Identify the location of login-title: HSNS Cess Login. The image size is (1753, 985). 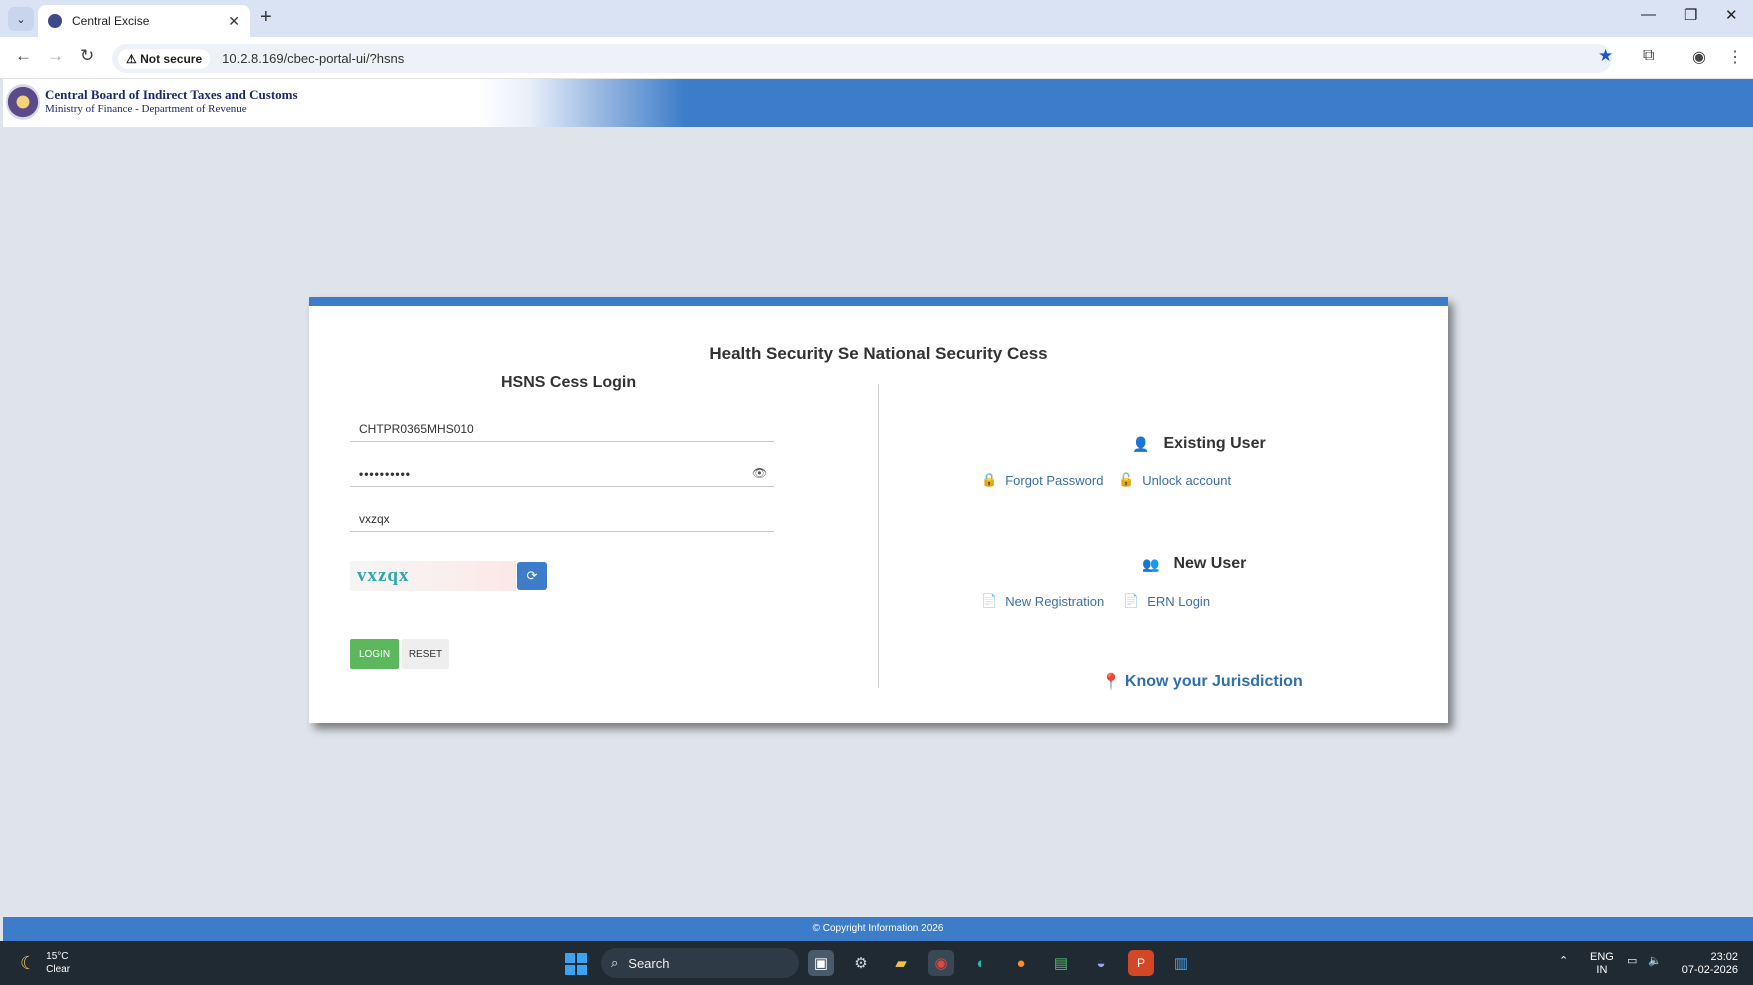
(569, 382).